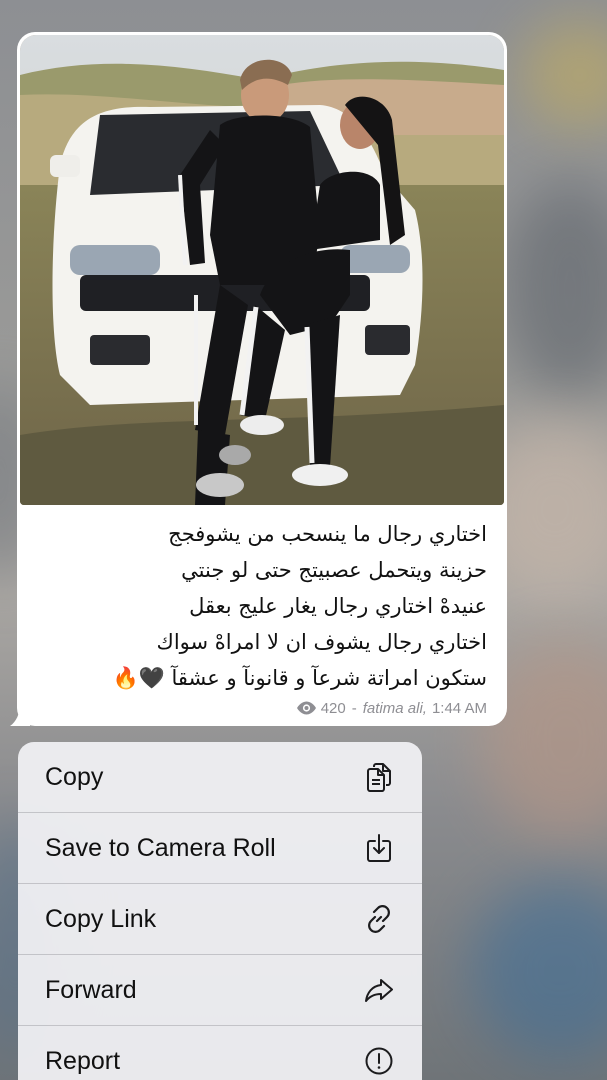 This screenshot has width=607, height=1080. What do you see at coordinates (333, 708) in the screenshot?
I see `view-count: 420` at bounding box center [333, 708].